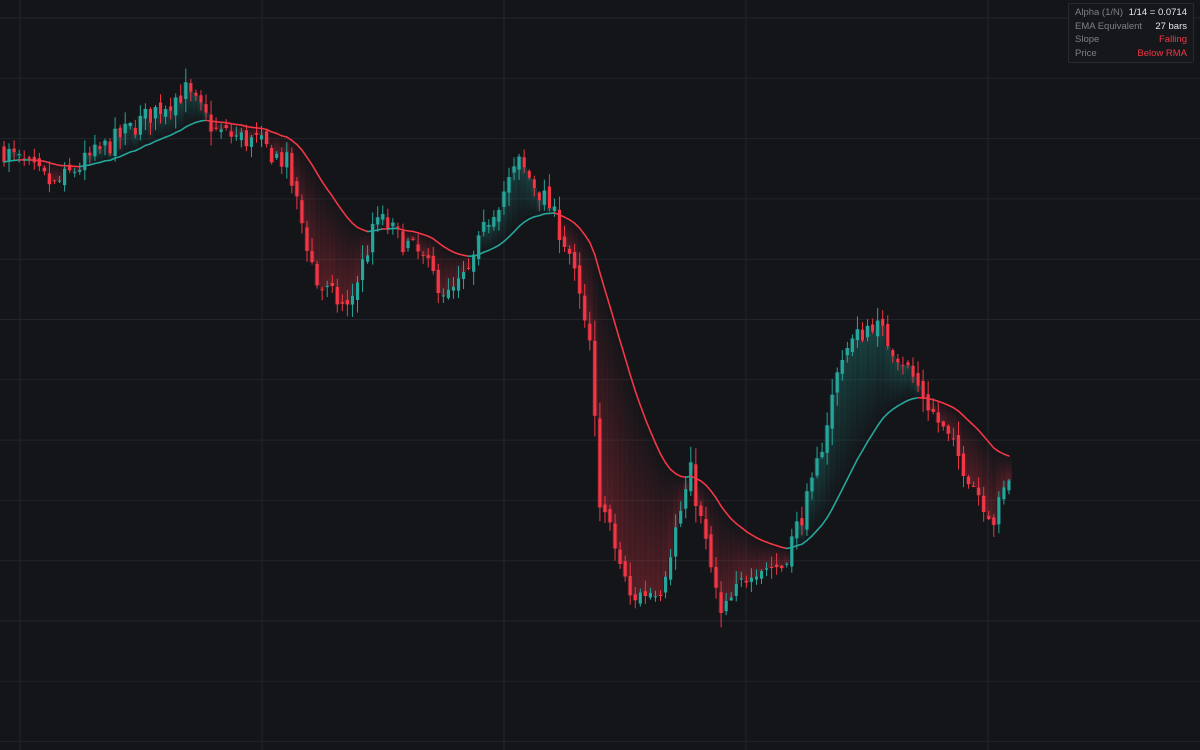  Describe the element at coordinates (1099, 13) in the screenshot. I see `info-label-alpha: Alpha (1/N)` at that location.